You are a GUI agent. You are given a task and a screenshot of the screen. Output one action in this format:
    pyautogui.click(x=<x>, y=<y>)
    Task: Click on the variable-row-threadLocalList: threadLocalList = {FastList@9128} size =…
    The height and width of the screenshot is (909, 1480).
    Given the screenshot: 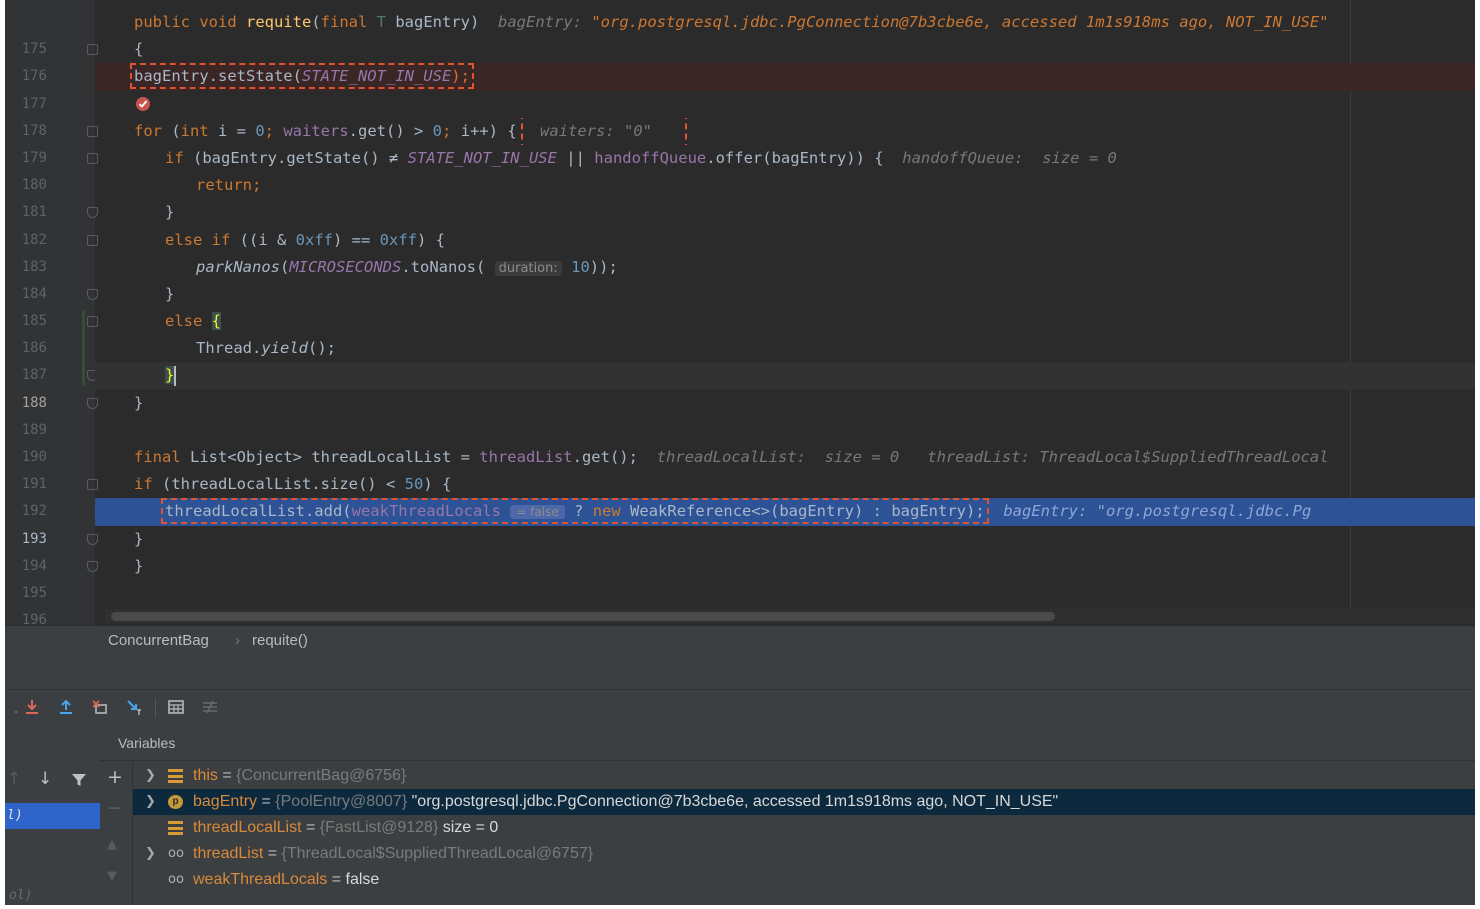 What is the action you would take?
    pyautogui.click(x=804, y=828)
    